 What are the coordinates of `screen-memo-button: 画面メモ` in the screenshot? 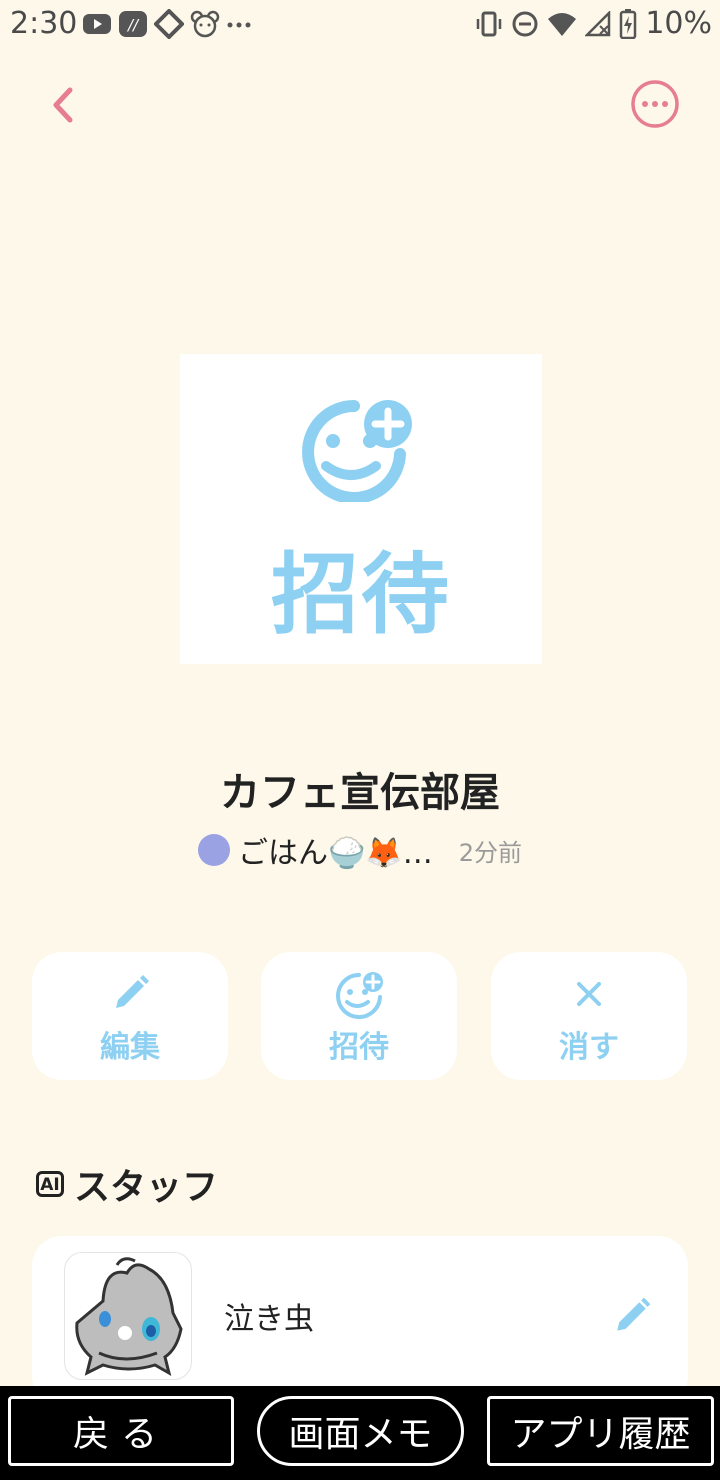 It's located at (360, 1431).